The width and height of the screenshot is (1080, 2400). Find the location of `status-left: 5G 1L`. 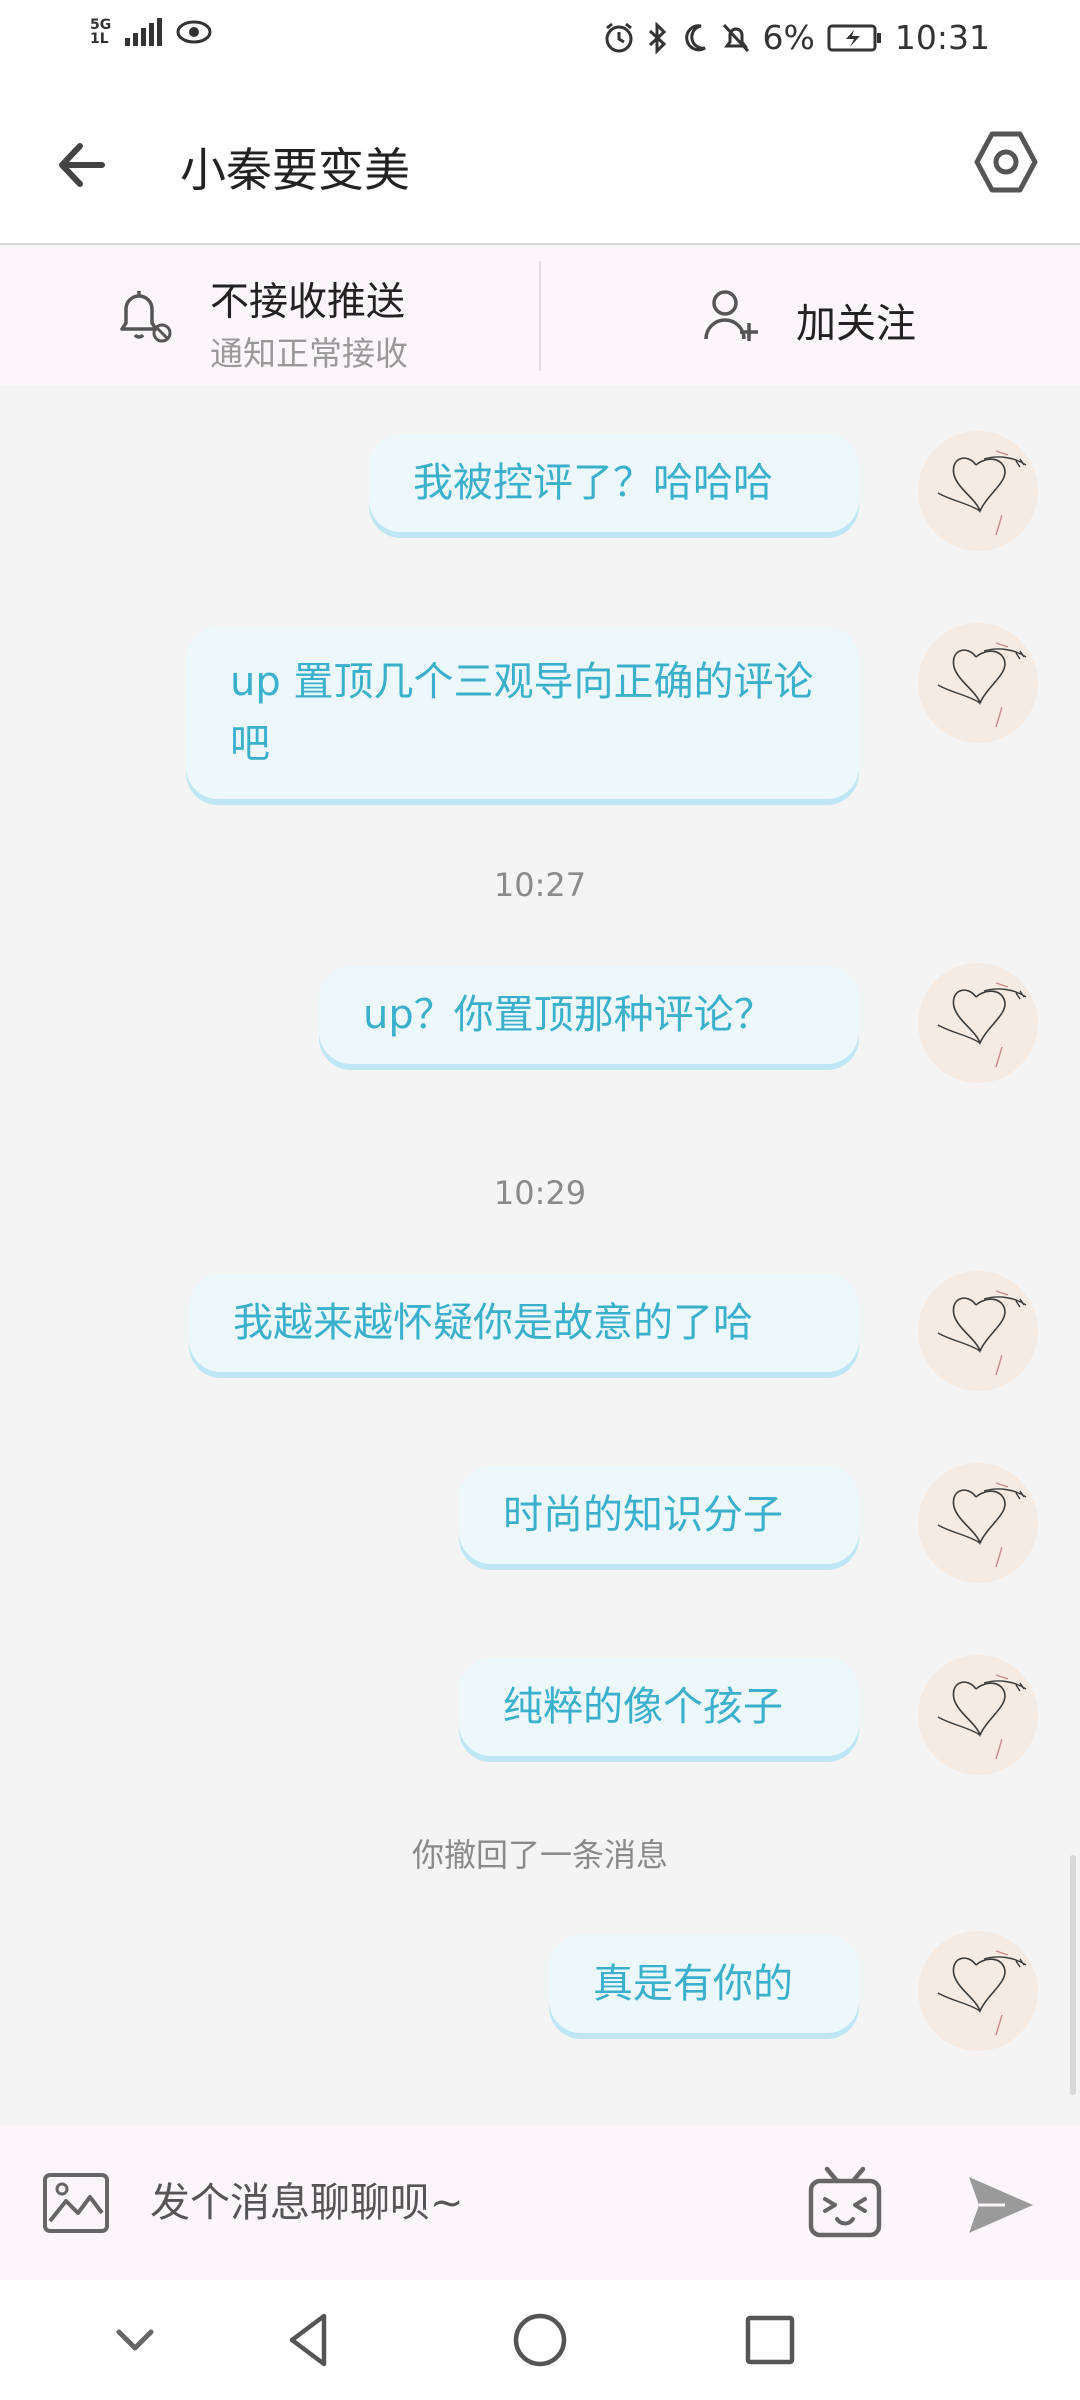

status-left: 5G 1L is located at coordinates (151, 32).